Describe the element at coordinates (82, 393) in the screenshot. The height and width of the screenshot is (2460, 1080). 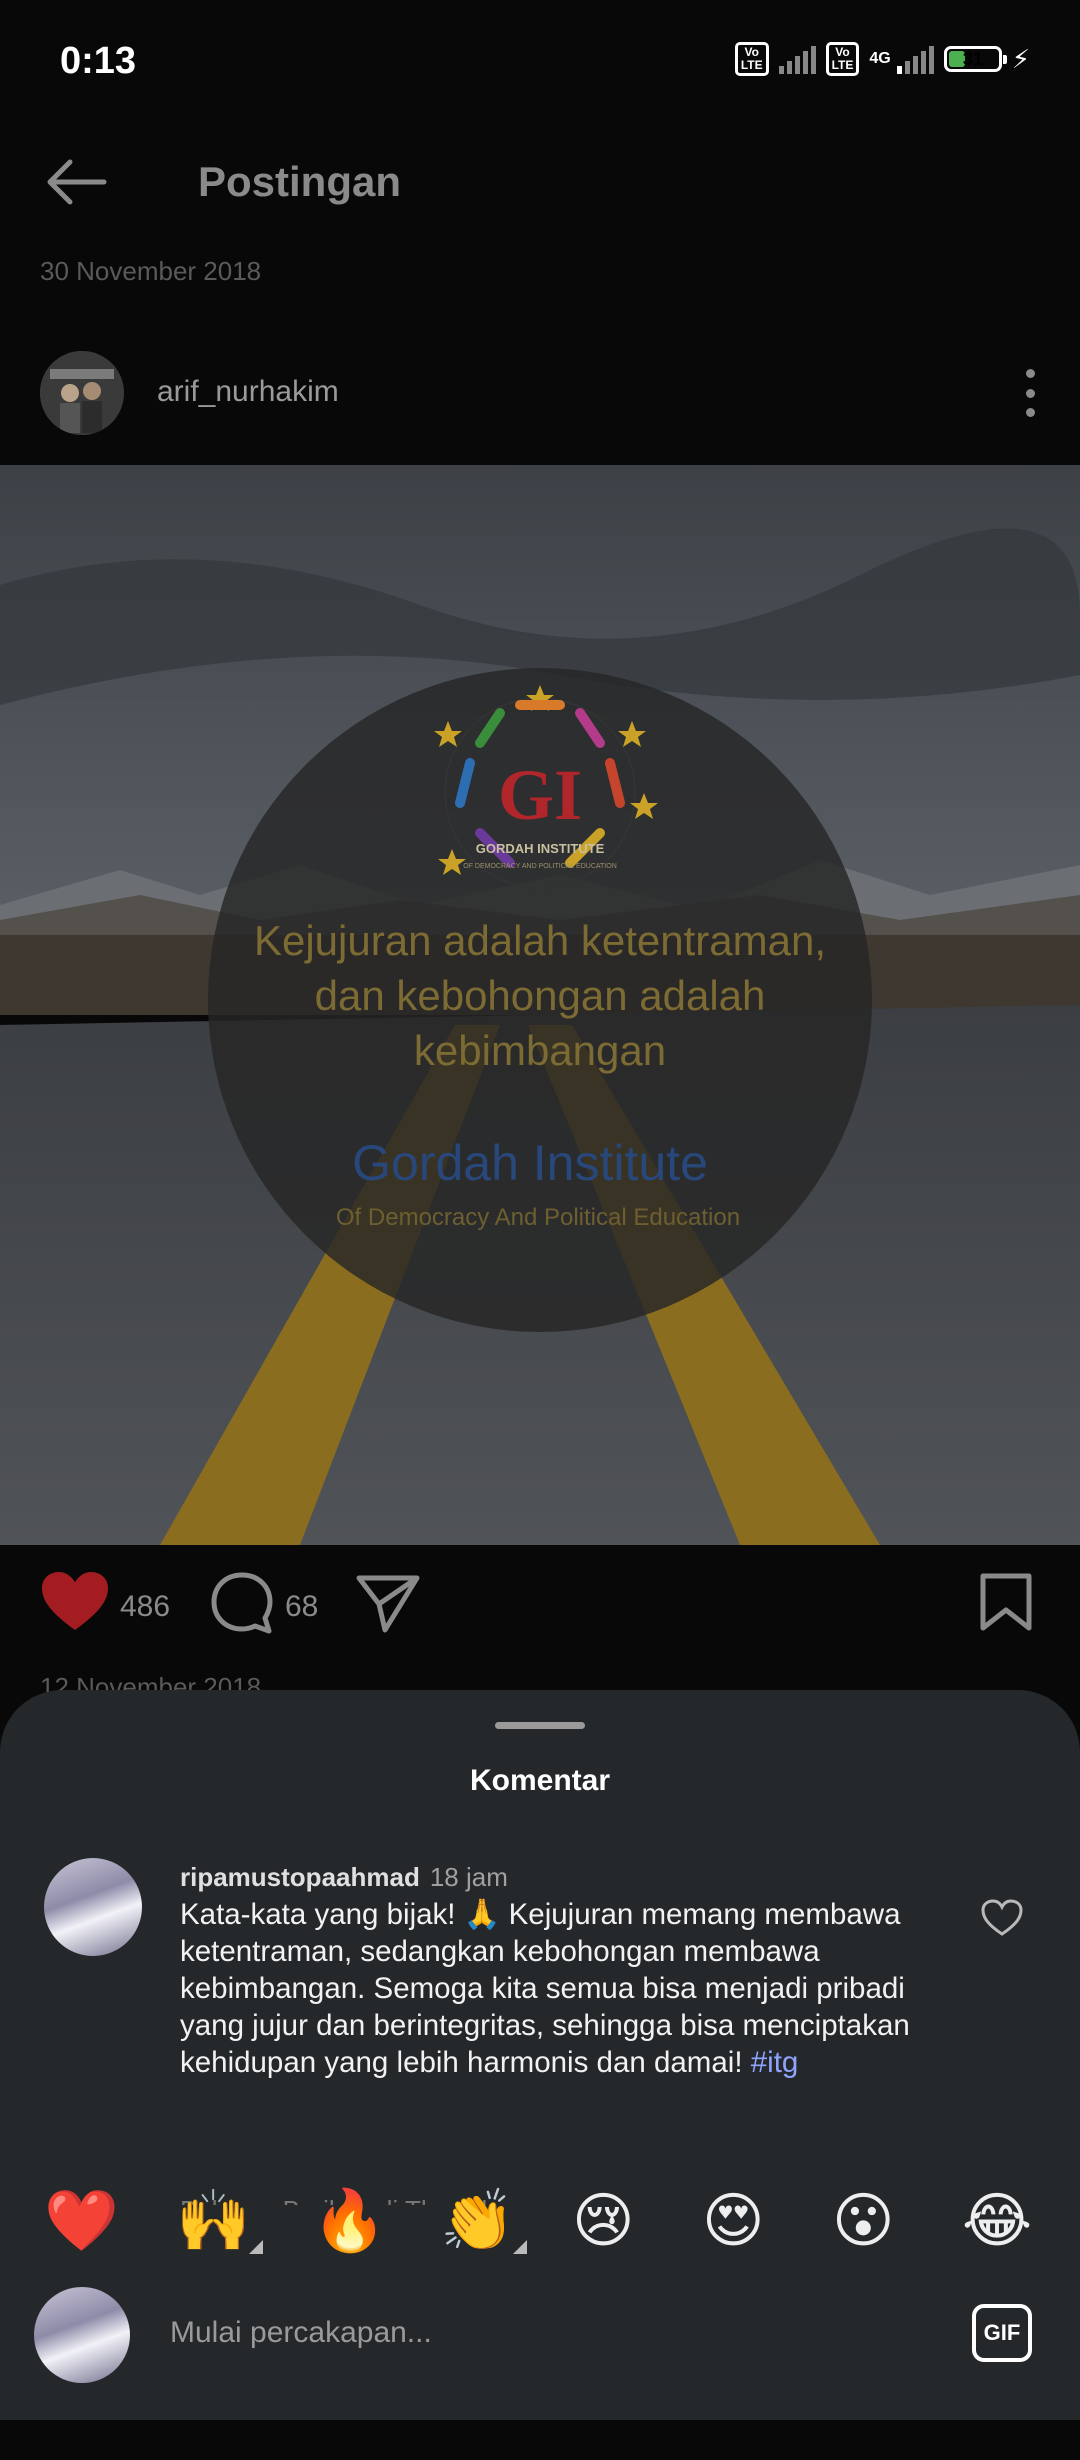
I see `author-avatar` at that location.